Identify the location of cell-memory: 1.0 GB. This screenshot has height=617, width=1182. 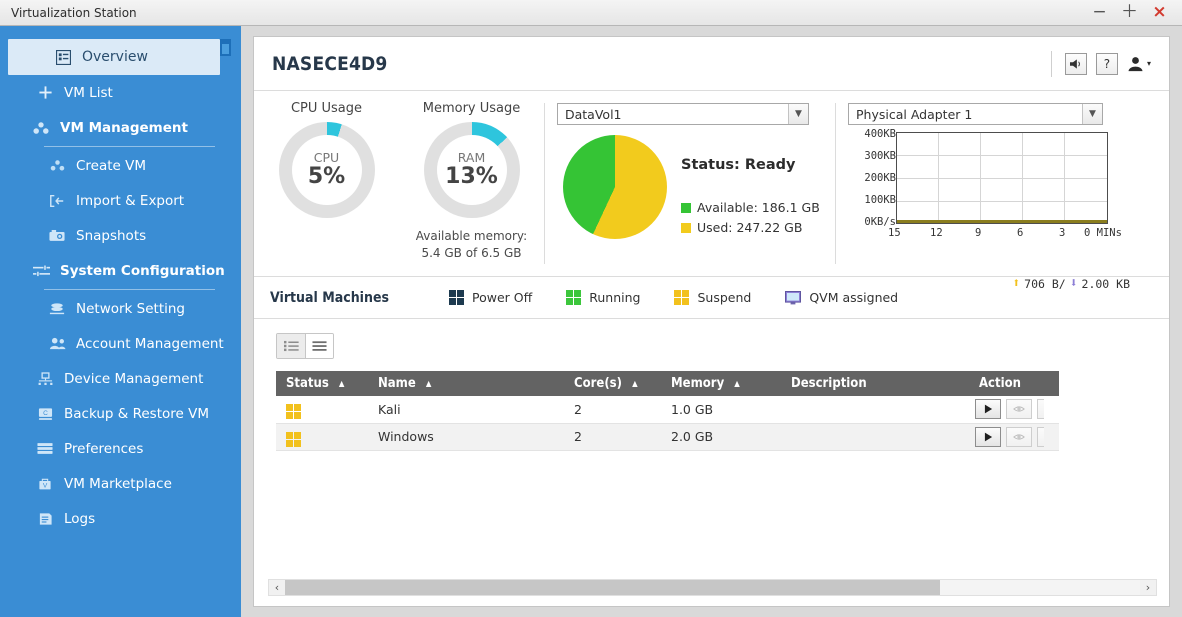
(721, 410).